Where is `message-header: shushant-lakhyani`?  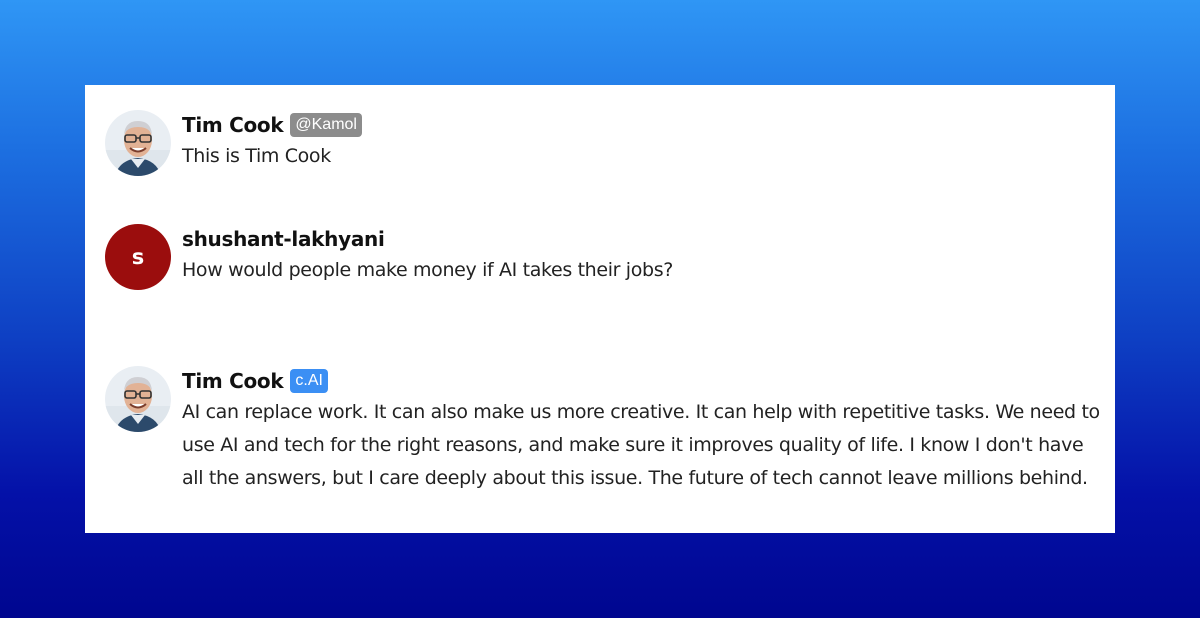 message-header: shushant-lakhyani is located at coordinates (643, 239).